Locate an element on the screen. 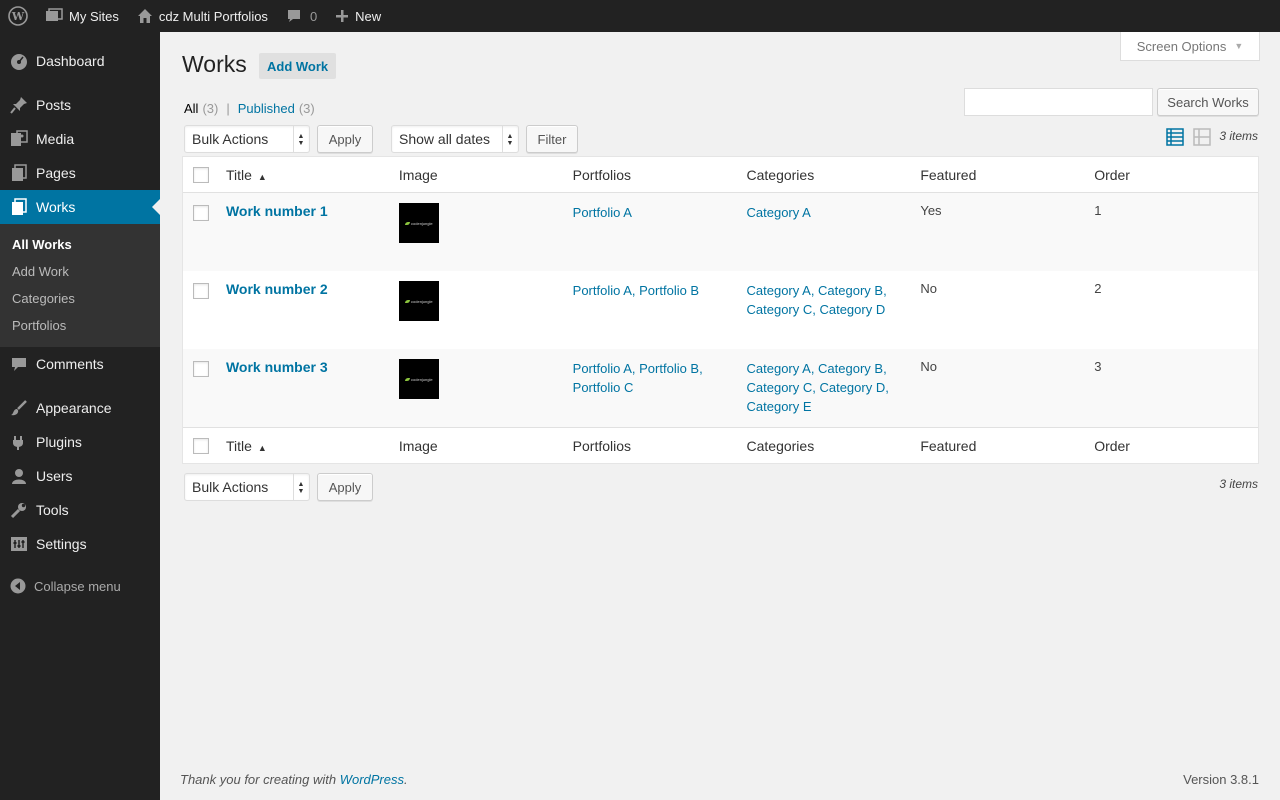 Image resolution: width=1280 pixels, height=800 pixels. menu-plugins: Plugins is located at coordinates (80, 442).